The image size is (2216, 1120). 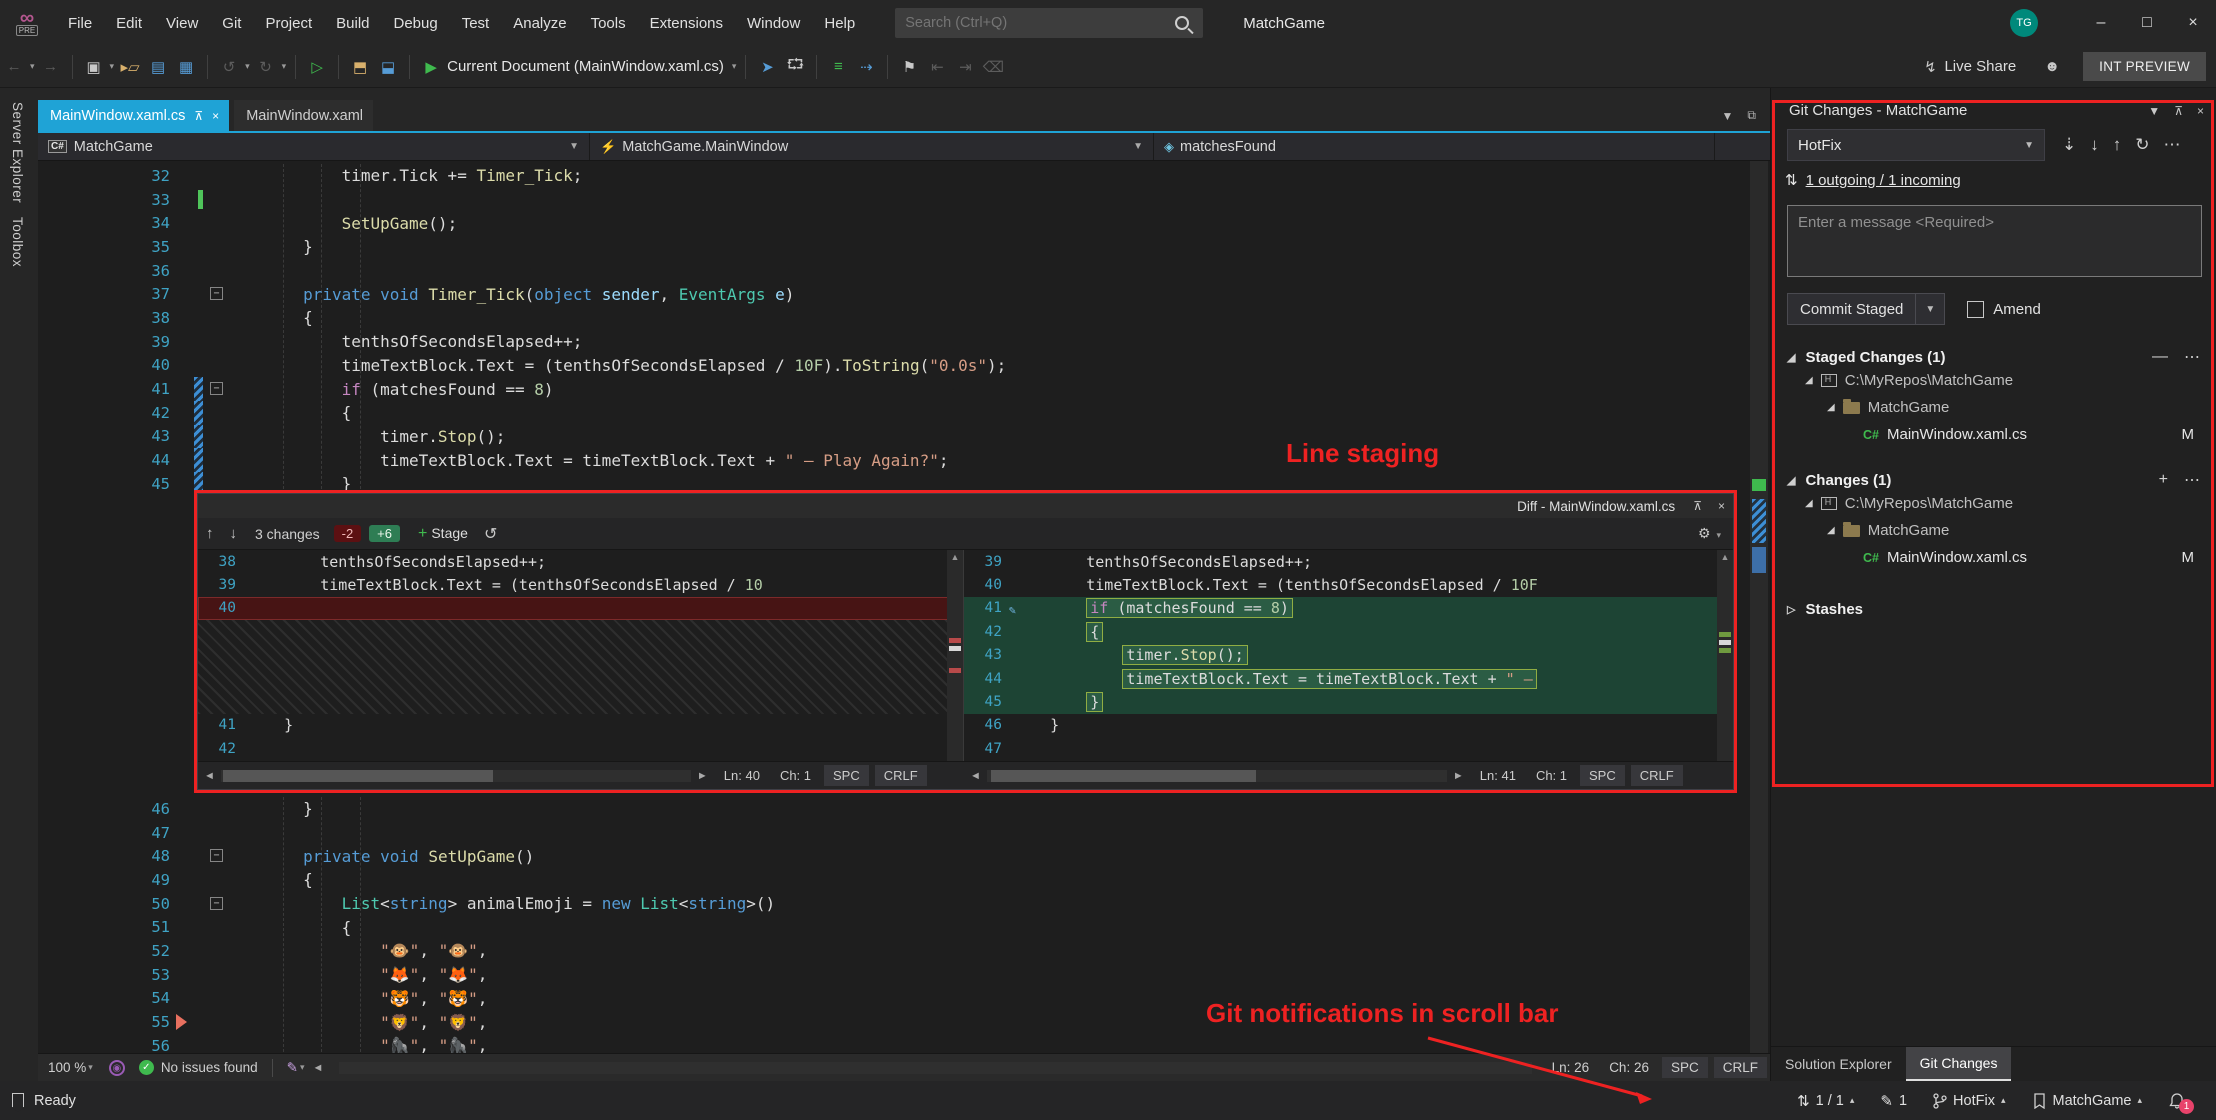 What do you see at coordinates (431, 67) in the screenshot?
I see `run-icon: ▶` at bounding box center [431, 67].